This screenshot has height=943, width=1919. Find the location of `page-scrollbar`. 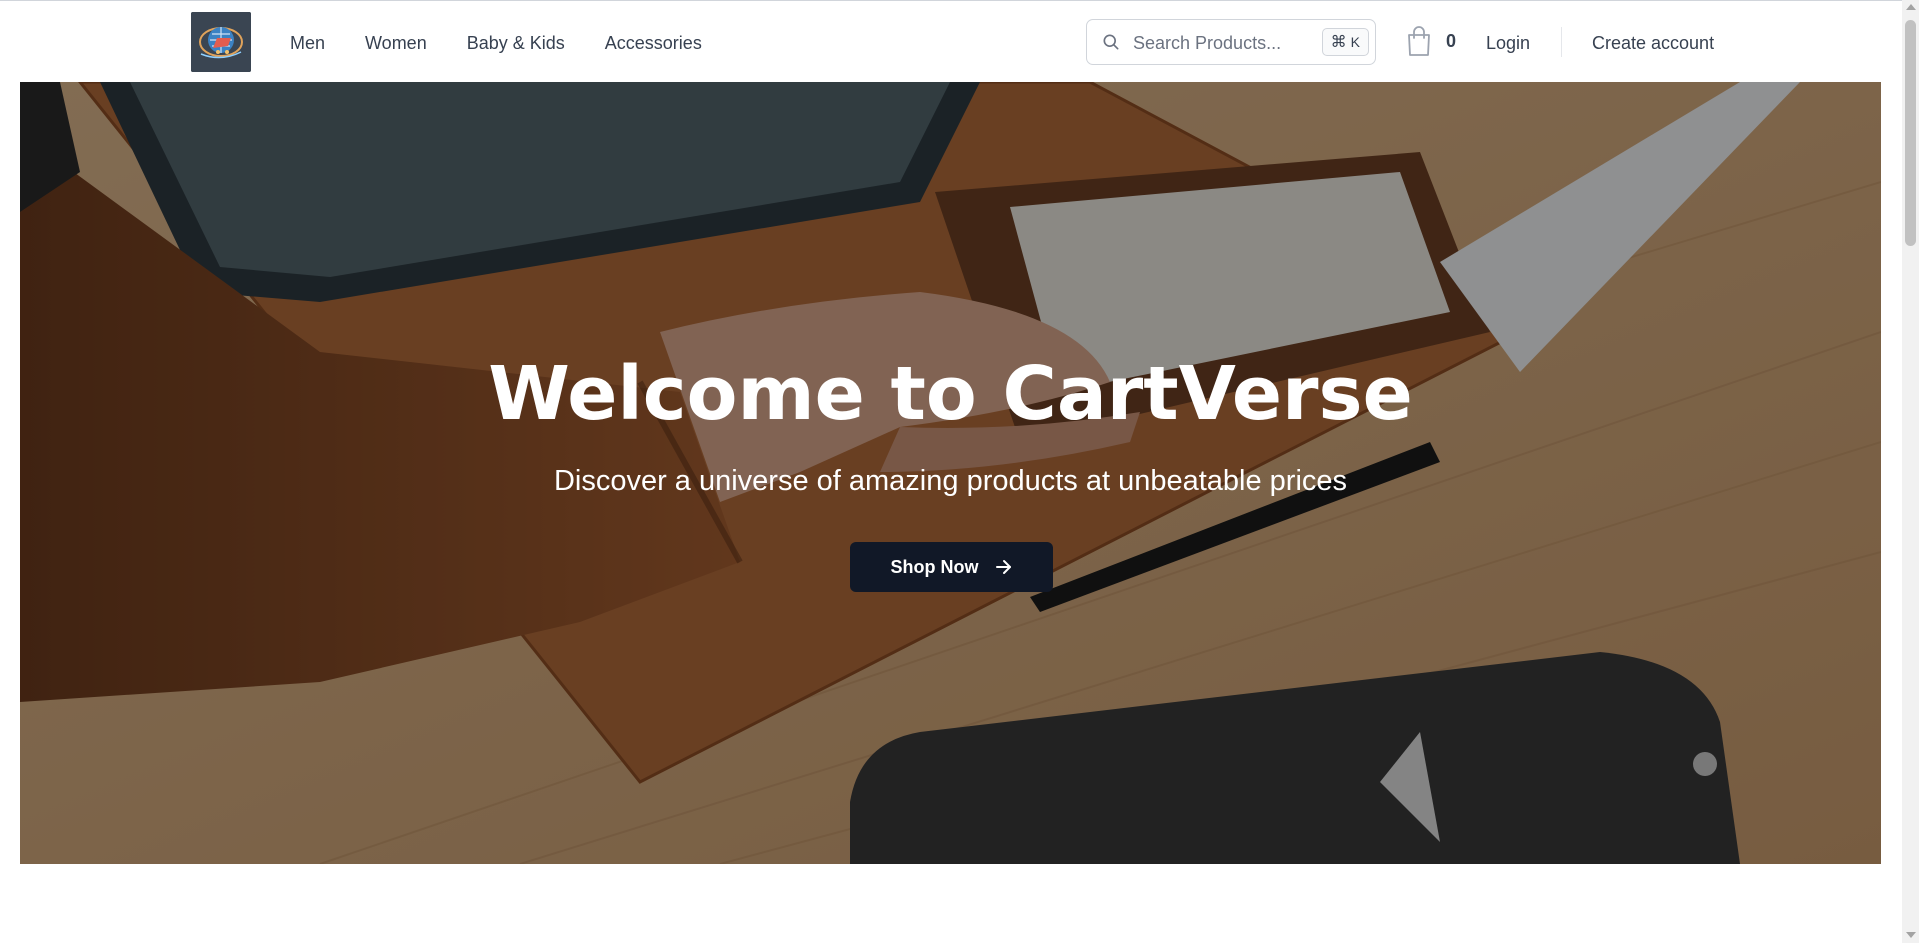

page-scrollbar is located at coordinates (1910, 471).